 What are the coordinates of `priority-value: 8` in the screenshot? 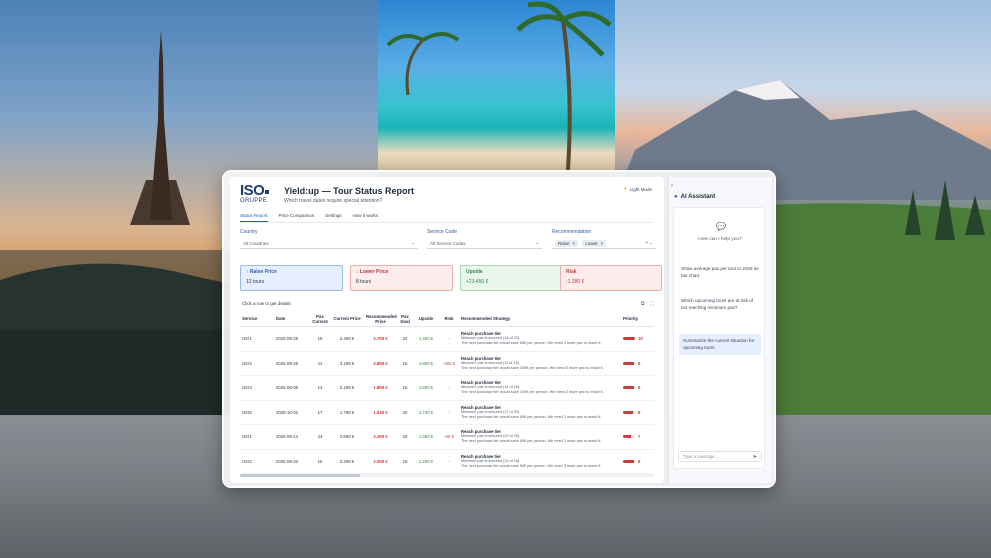 It's located at (639, 412).